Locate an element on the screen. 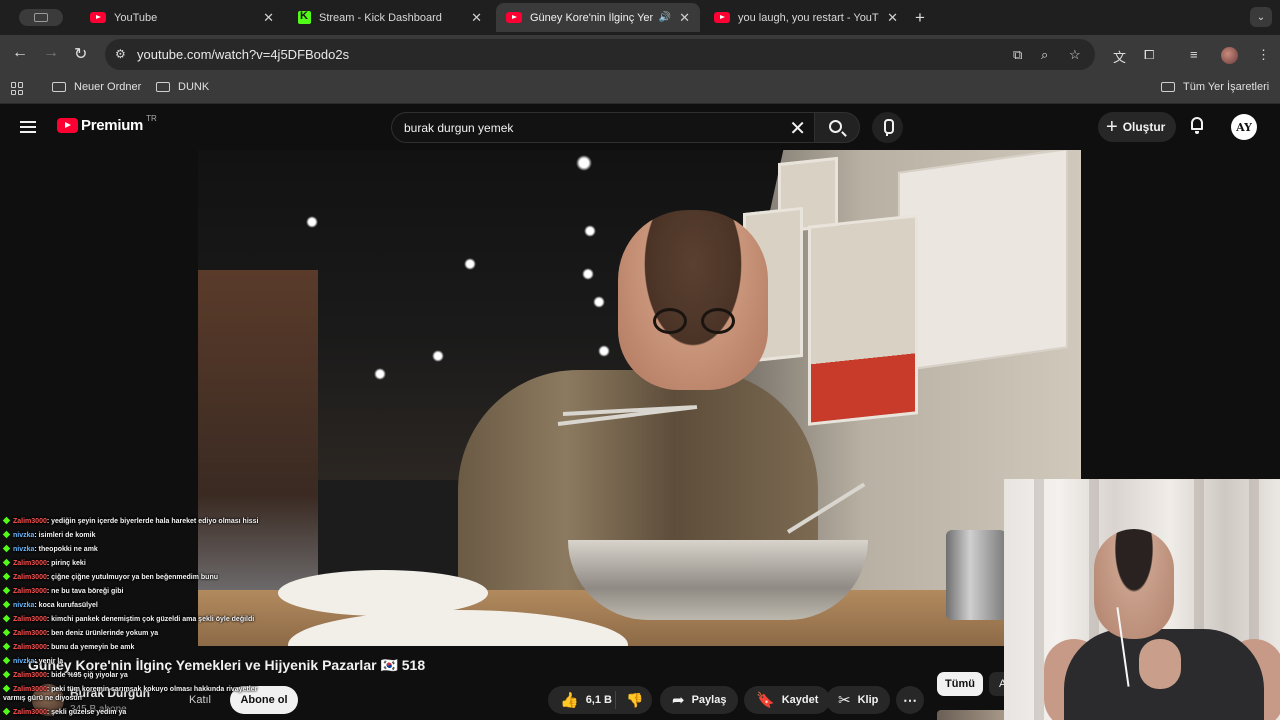 The image size is (1280, 720). tab-youtube: YouTube ✕ is located at coordinates (182, 17).